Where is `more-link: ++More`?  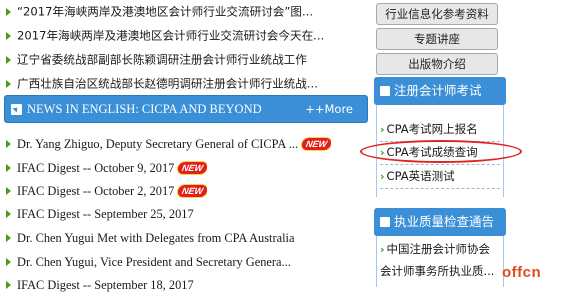
more-link: ++More is located at coordinates (329, 109).